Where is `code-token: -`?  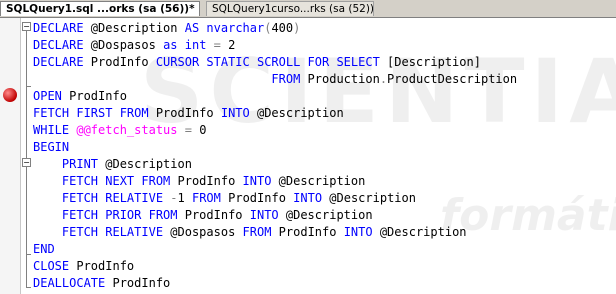 code-token: - is located at coordinates (174, 198).